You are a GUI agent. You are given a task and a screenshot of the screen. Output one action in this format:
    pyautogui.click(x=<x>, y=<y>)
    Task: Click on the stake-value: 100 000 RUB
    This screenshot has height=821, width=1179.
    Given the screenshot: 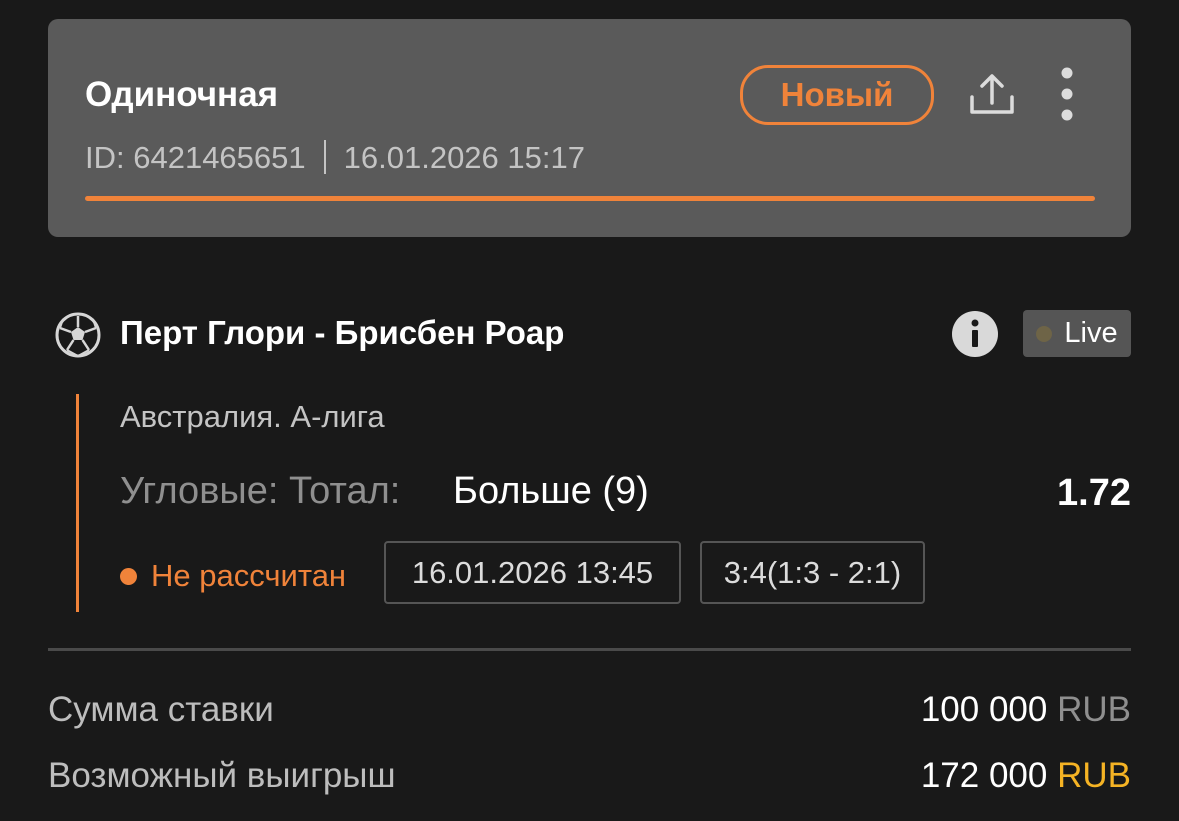 What is the action you would take?
    pyautogui.click(x=1026, y=710)
    